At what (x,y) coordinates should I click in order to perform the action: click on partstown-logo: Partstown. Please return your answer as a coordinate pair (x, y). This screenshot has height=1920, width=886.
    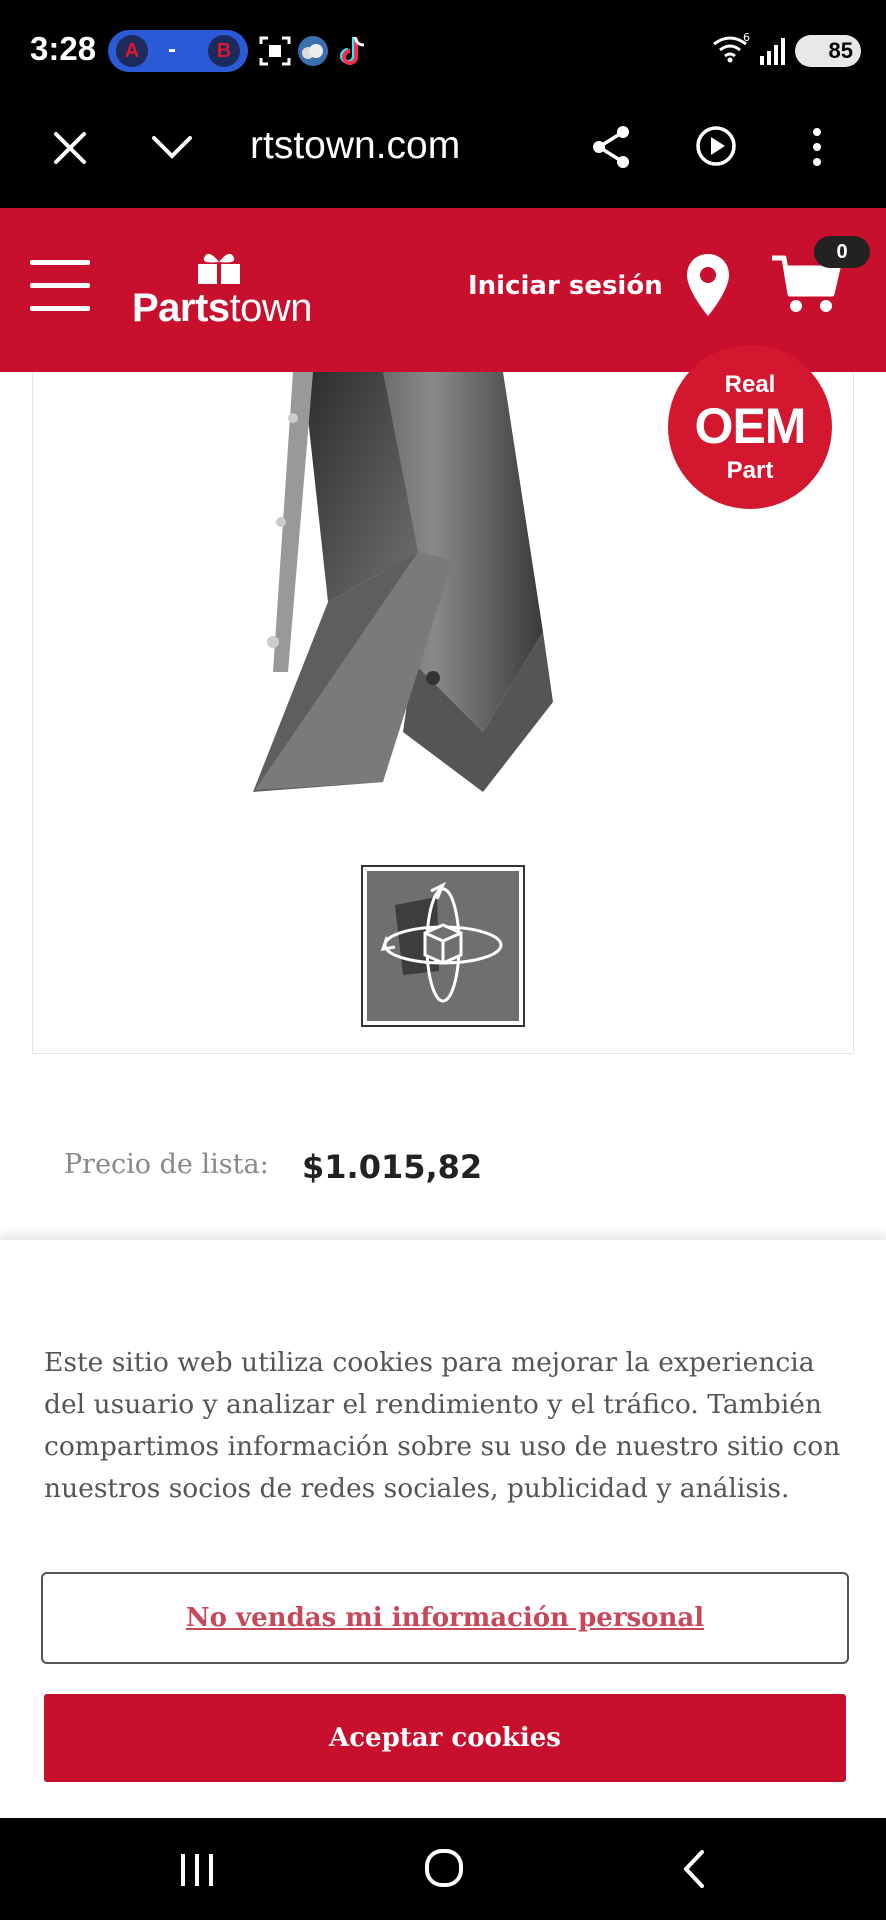
    Looking at the image, I should click on (222, 308).